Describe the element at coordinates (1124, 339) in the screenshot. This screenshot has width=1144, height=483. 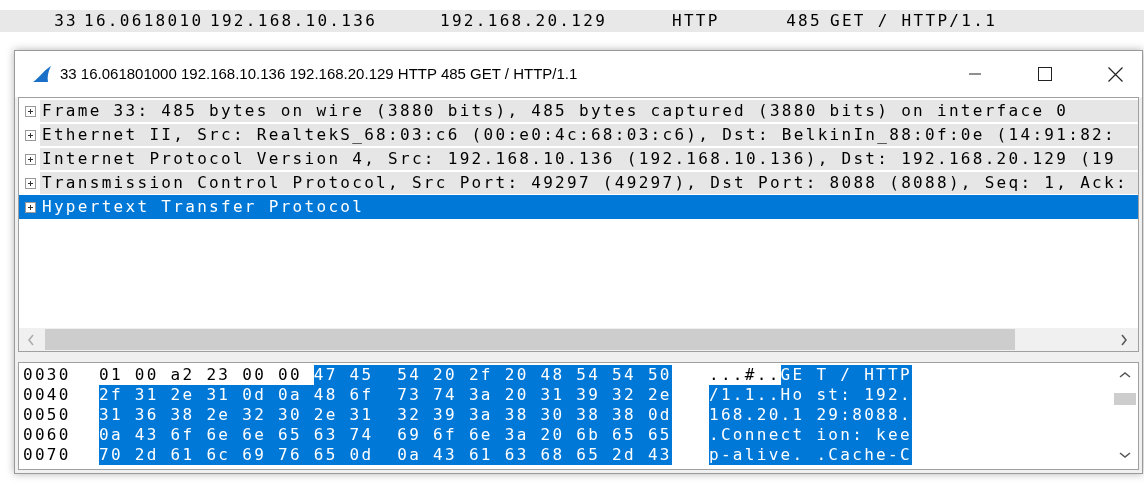
I see `scroll-right-icon` at that location.